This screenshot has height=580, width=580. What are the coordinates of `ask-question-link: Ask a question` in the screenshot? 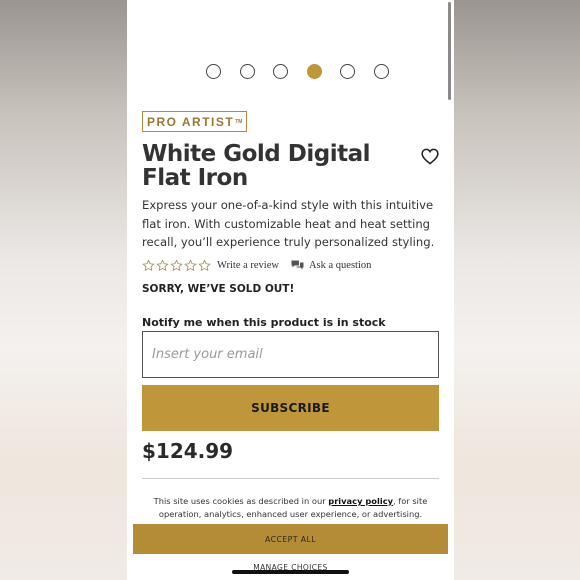 It's located at (331, 265).